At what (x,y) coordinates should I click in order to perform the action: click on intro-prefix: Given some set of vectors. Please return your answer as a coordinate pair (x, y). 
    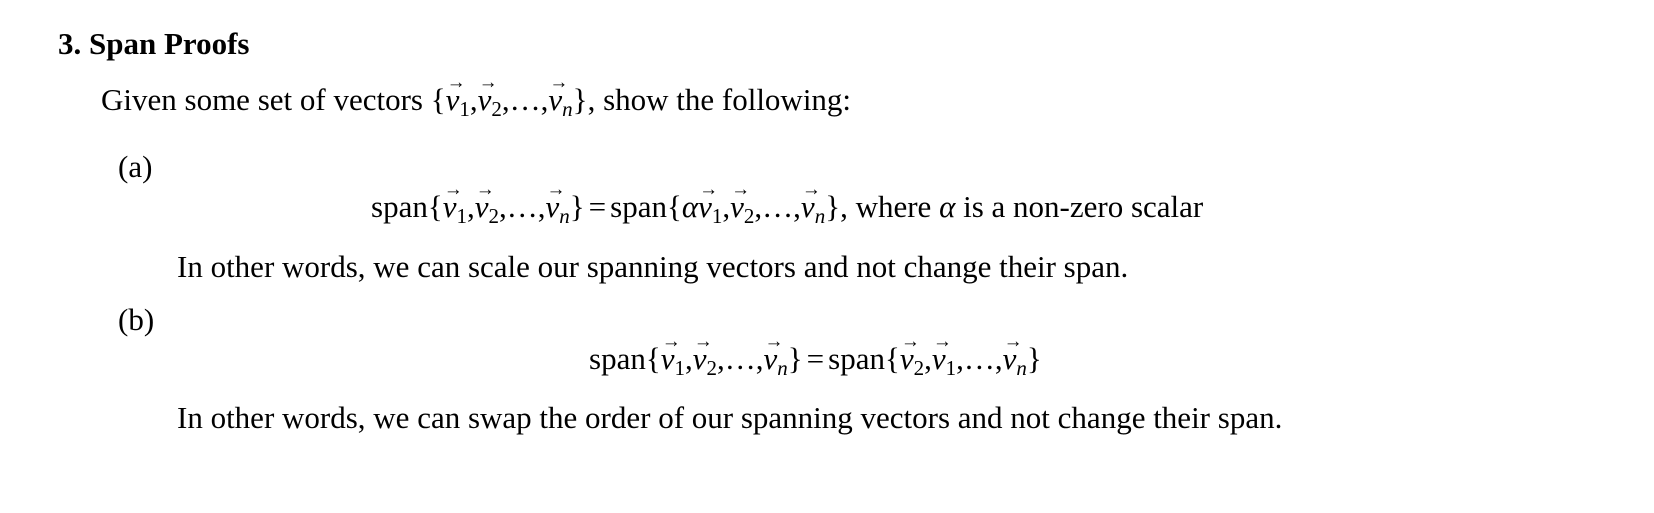
    Looking at the image, I should click on (262, 99).